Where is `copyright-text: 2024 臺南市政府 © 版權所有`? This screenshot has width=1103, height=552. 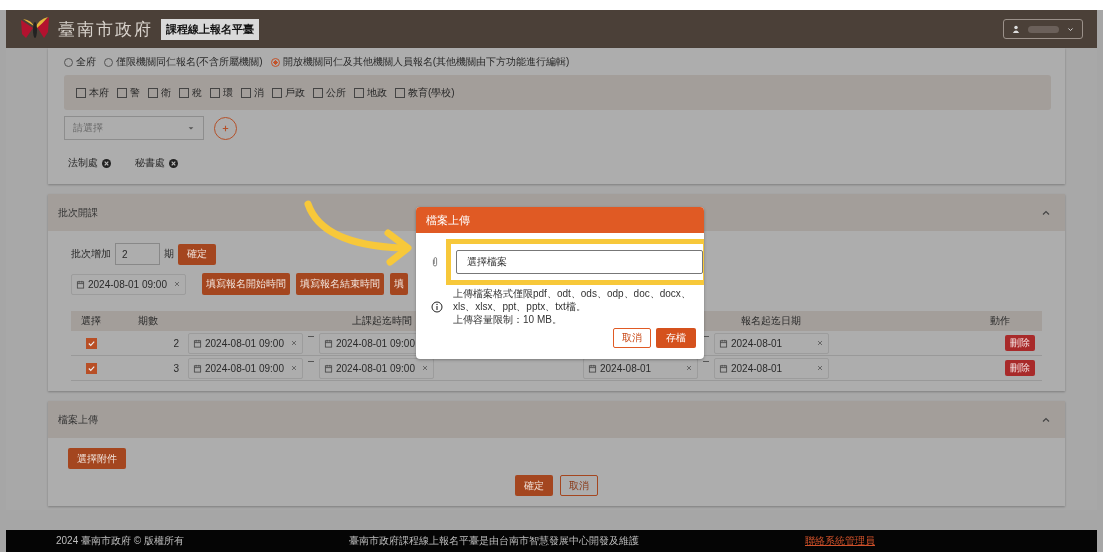
copyright-text: 2024 臺南市政府 © 版權所有 is located at coordinates (120, 541).